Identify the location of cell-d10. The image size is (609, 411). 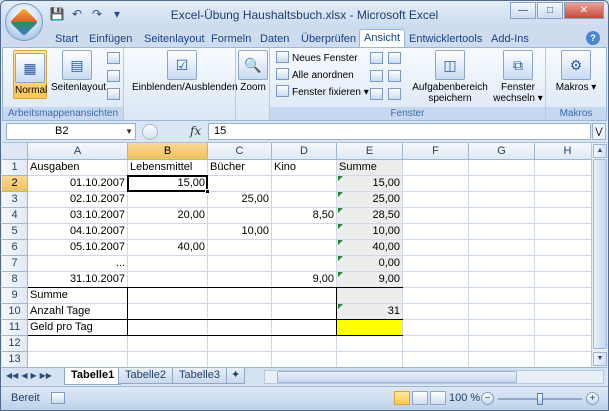
(304, 312).